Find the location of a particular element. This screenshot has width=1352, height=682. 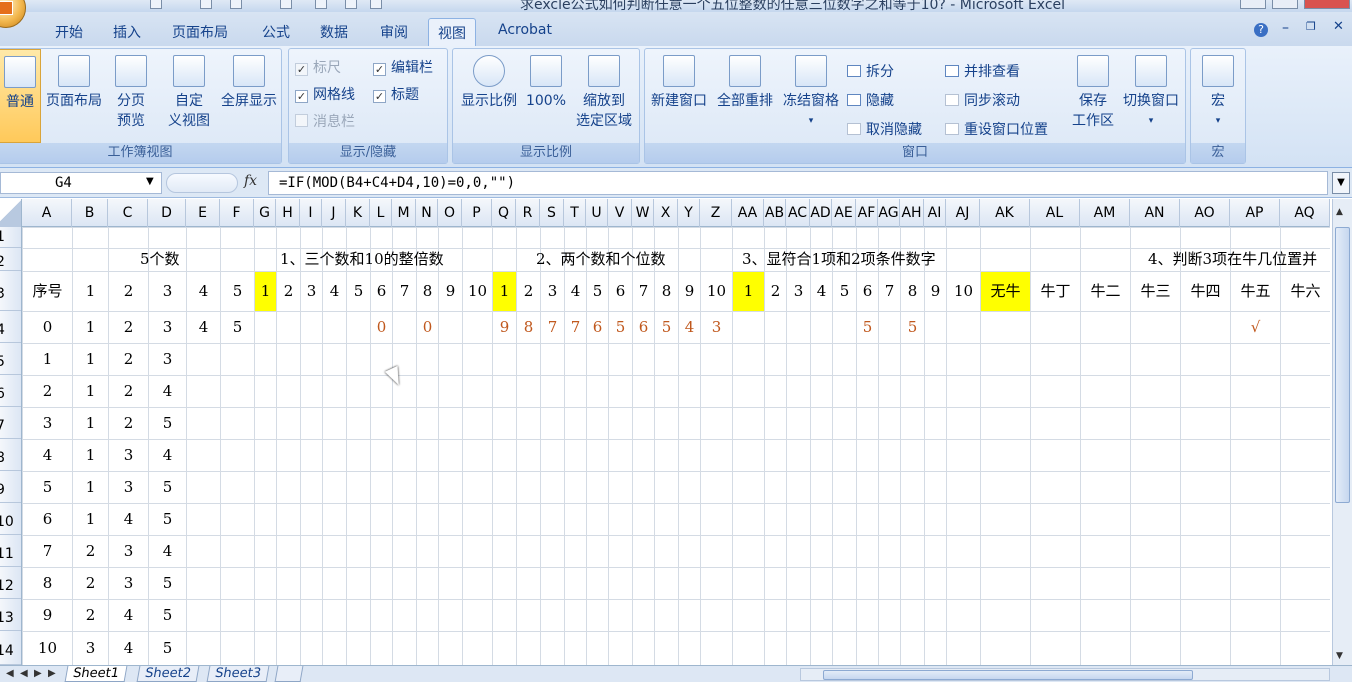

cell-c4: 2 is located at coordinates (128, 327).